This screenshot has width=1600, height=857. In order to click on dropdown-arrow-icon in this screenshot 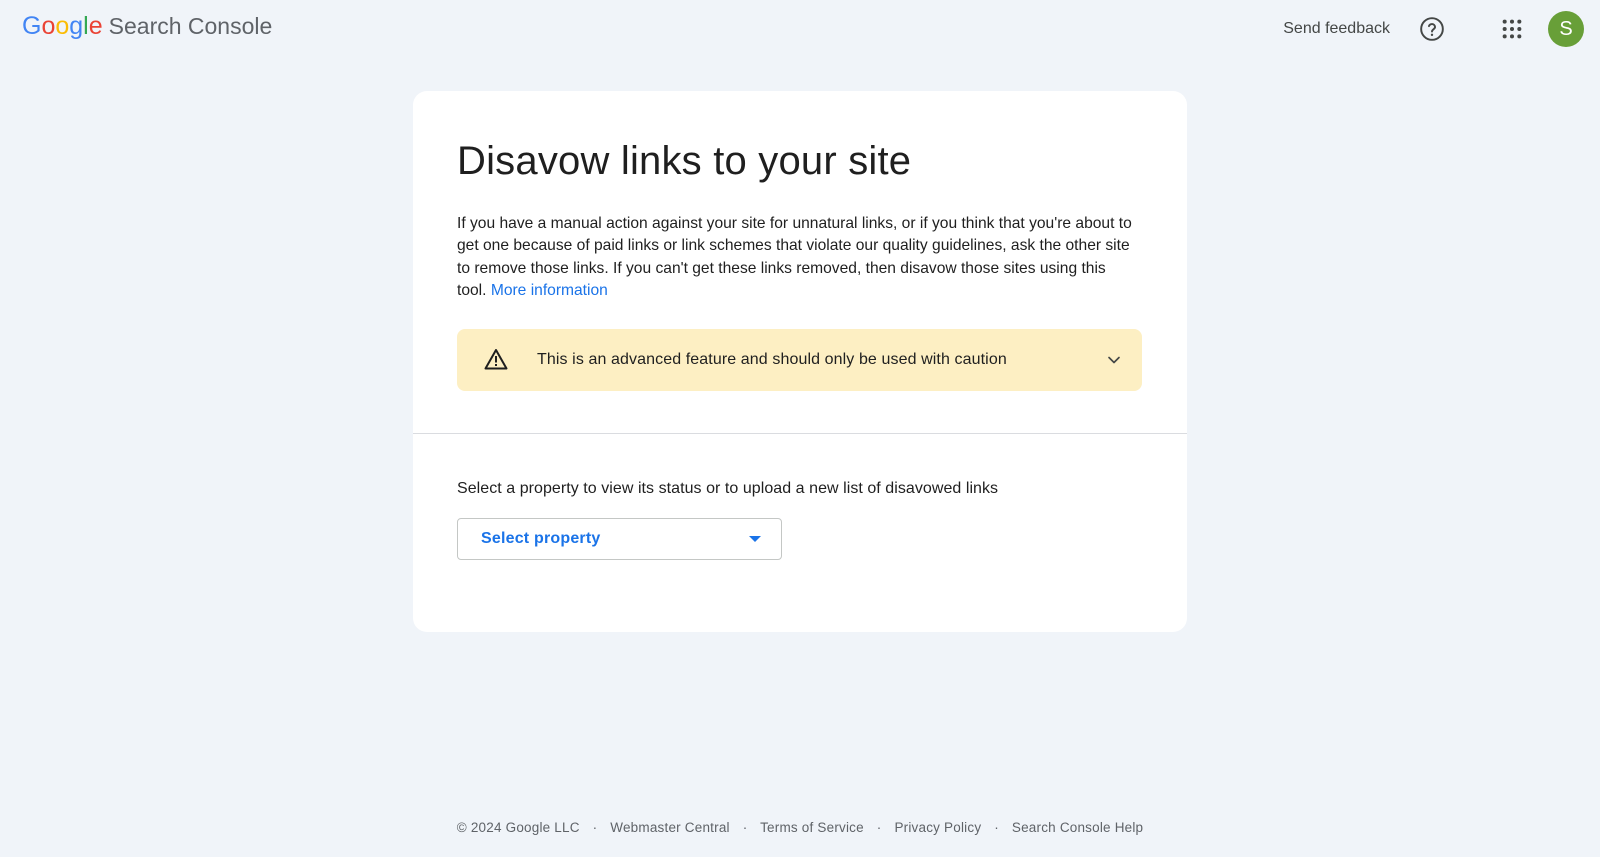, I will do `click(755, 539)`.